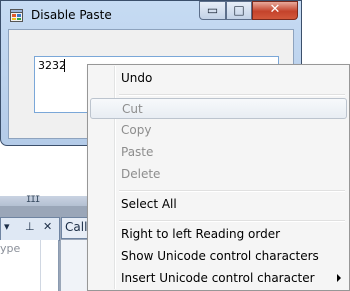 Image resolution: width=350 pixels, height=291 pixels. What do you see at coordinates (149, 204) in the screenshot?
I see `menu-item-label: Select All` at bounding box center [149, 204].